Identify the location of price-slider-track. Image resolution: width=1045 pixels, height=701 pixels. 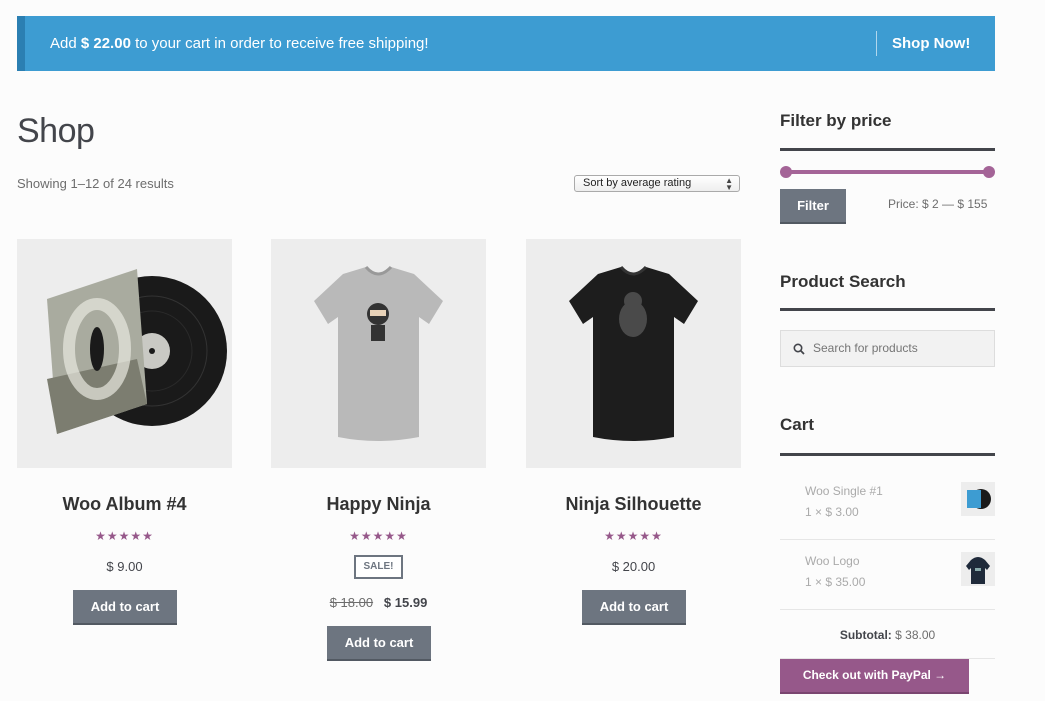
(887, 172).